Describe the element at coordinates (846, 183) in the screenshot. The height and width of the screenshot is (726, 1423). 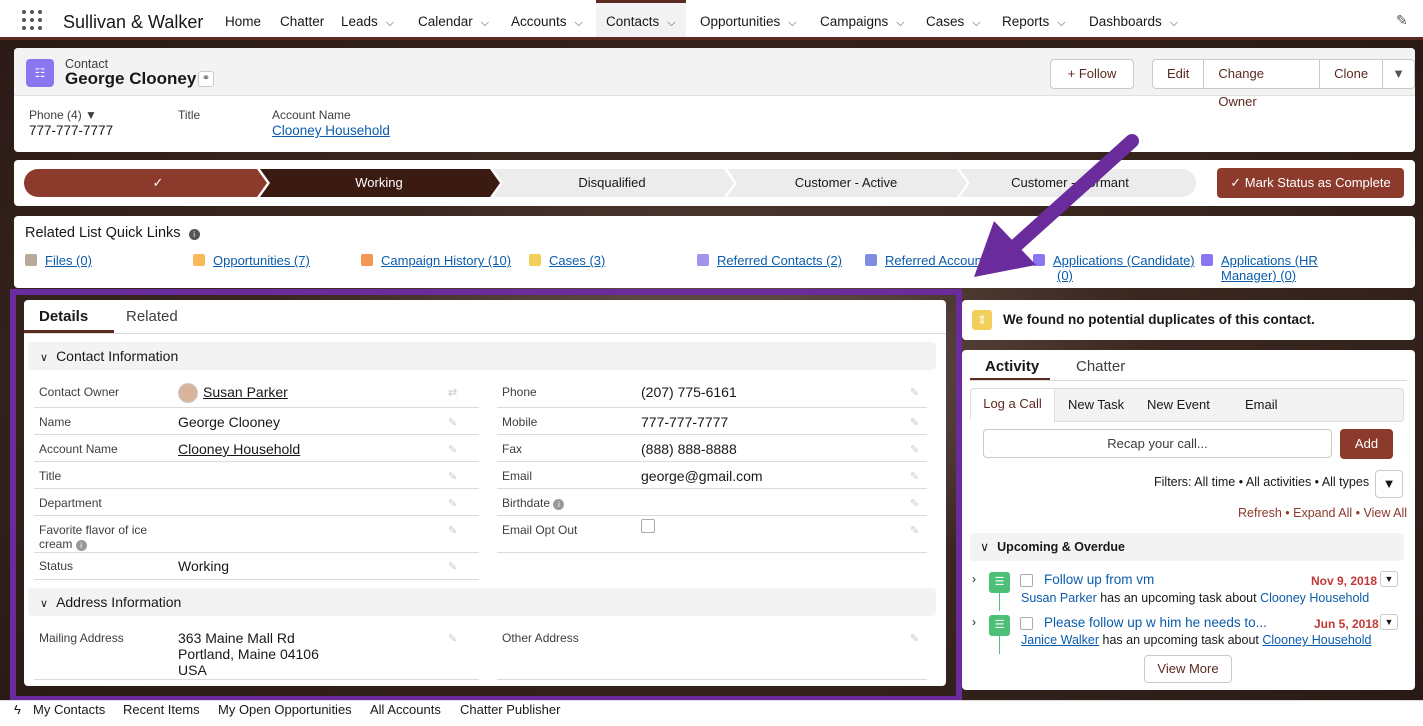
I see `path-step-customer-active: Customer - Active` at that location.